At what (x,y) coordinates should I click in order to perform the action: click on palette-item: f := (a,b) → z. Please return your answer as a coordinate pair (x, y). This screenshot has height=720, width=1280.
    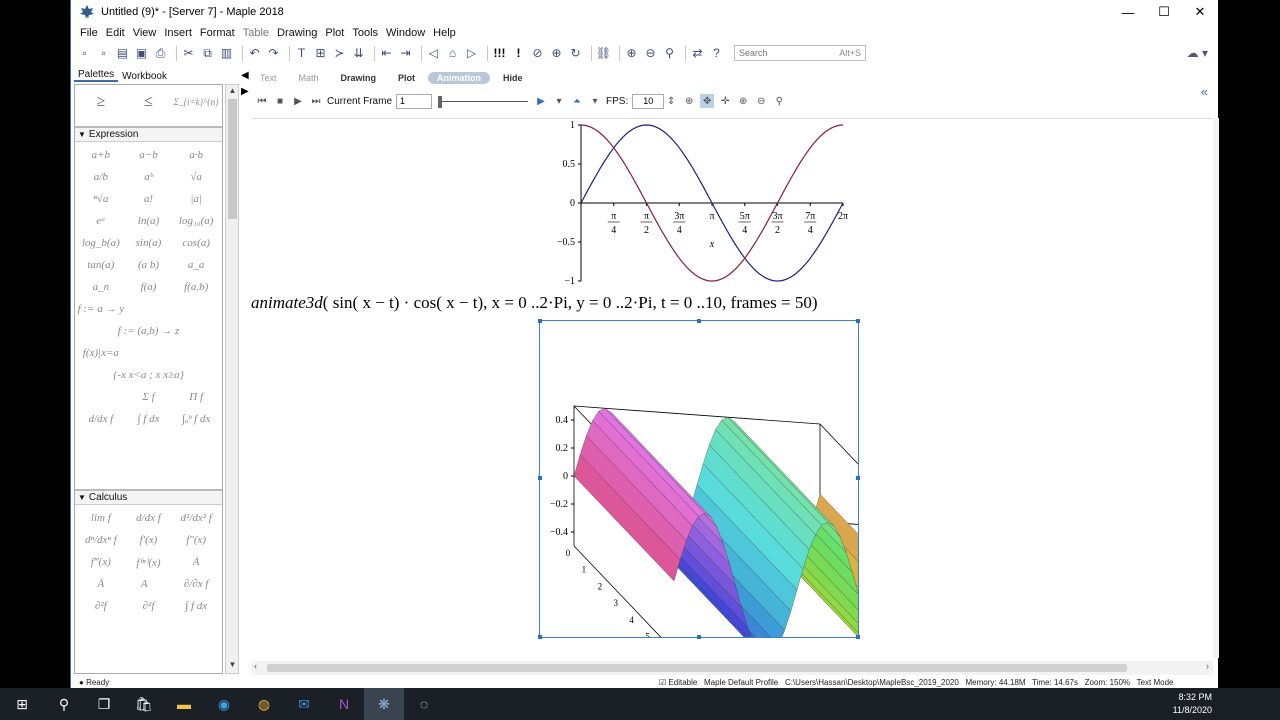
    Looking at the image, I should click on (148, 331).